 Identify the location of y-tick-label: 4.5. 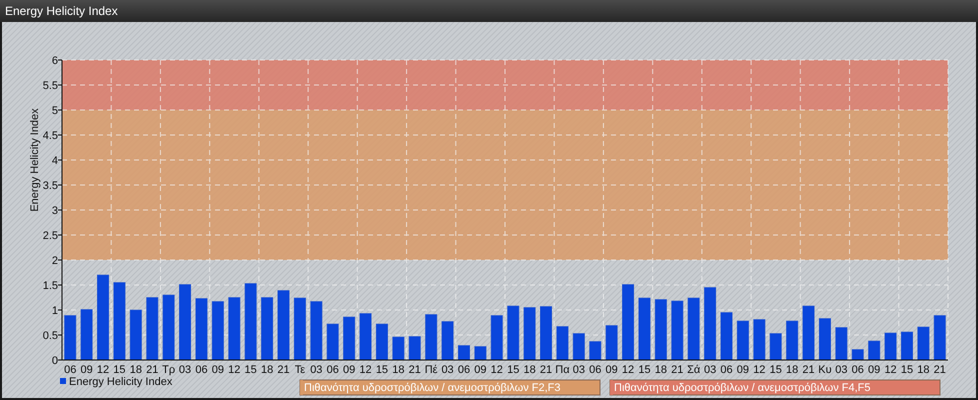
(50, 136).